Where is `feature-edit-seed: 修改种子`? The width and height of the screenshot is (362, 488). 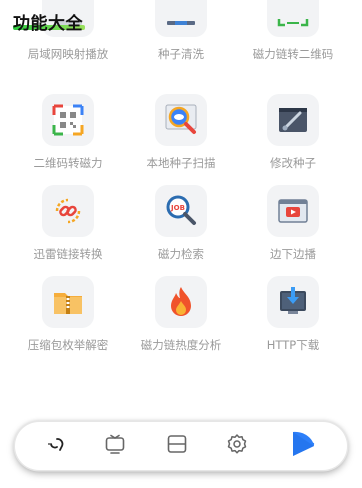 feature-edit-seed: 修改种子 is located at coordinates (293, 132).